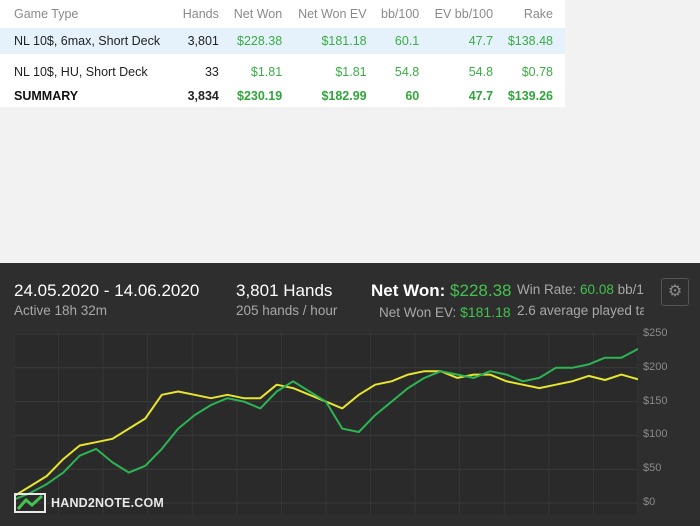 The image size is (700, 526). Describe the element at coordinates (537, 72) in the screenshot. I see `cell-rake: $0.78` at that location.